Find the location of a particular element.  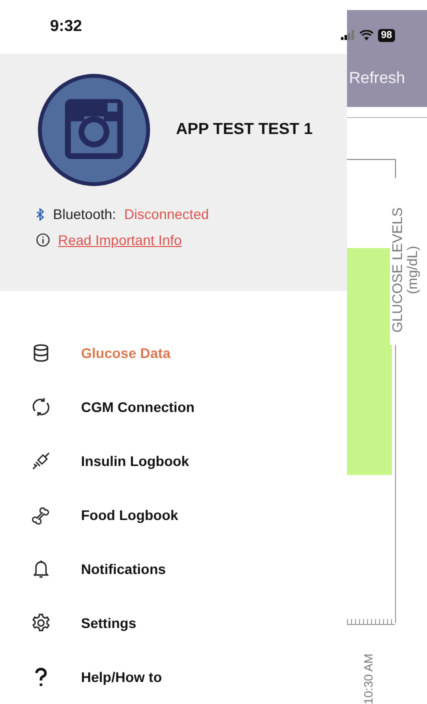

syringe-icon is located at coordinates (41, 461).